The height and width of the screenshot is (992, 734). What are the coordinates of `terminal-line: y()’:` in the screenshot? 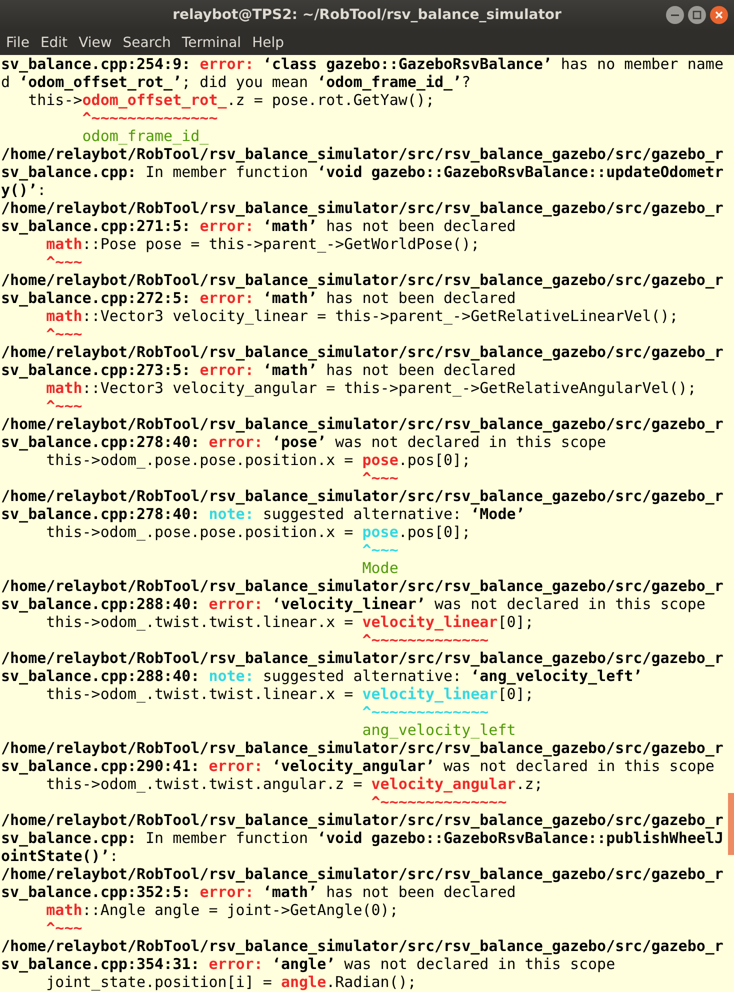 It's located at (24, 190).